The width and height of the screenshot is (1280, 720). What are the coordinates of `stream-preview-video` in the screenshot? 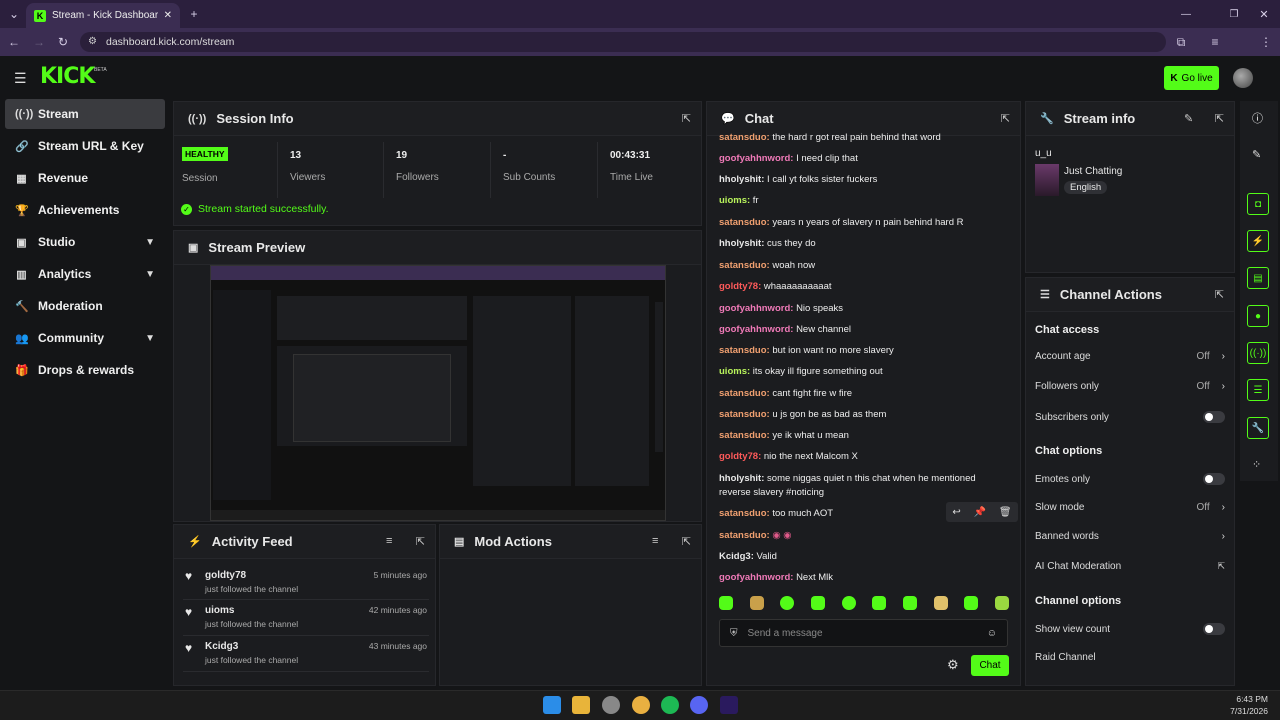 It's located at (438, 393).